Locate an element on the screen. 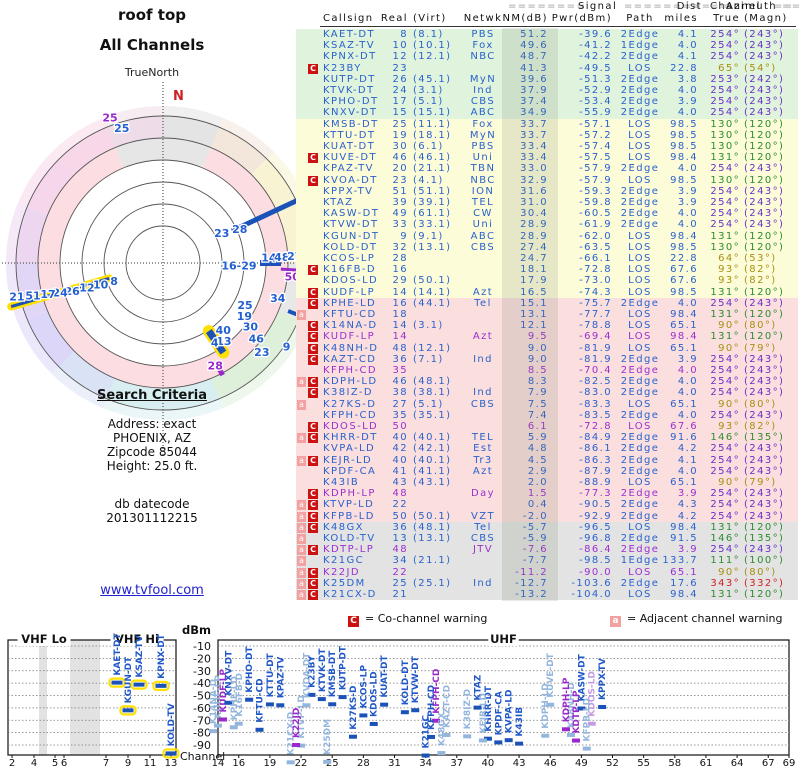 The image size is (800, 768). real-channel-cell: 39 is located at coordinates (400, 202).